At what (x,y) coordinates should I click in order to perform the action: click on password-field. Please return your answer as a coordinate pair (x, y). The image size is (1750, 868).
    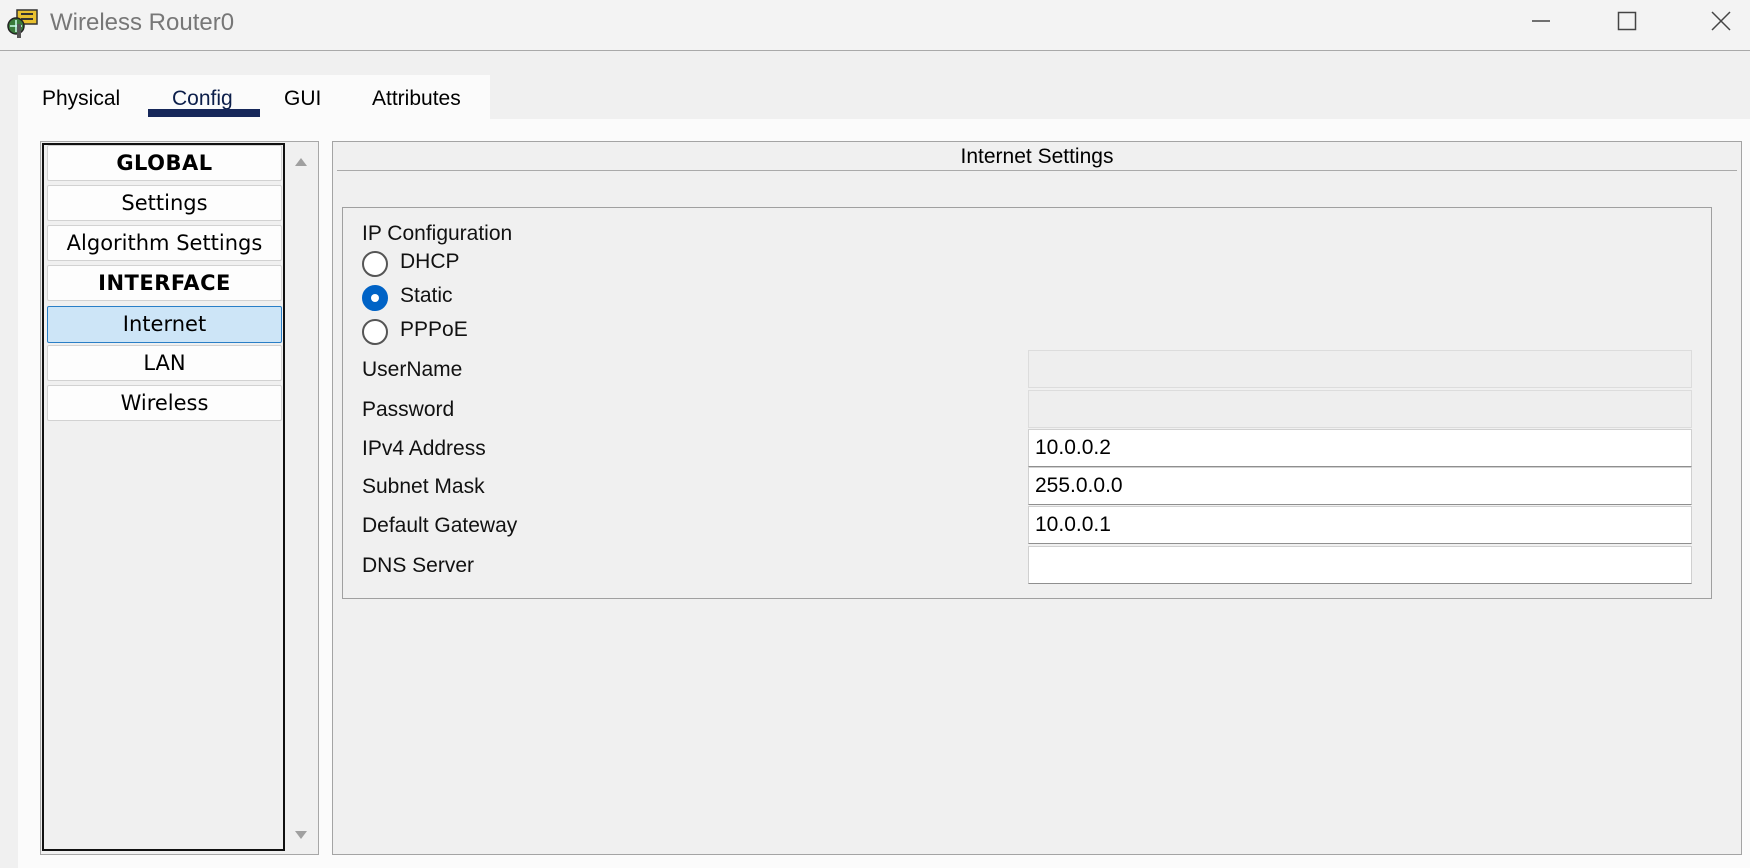
    Looking at the image, I should click on (1360, 409).